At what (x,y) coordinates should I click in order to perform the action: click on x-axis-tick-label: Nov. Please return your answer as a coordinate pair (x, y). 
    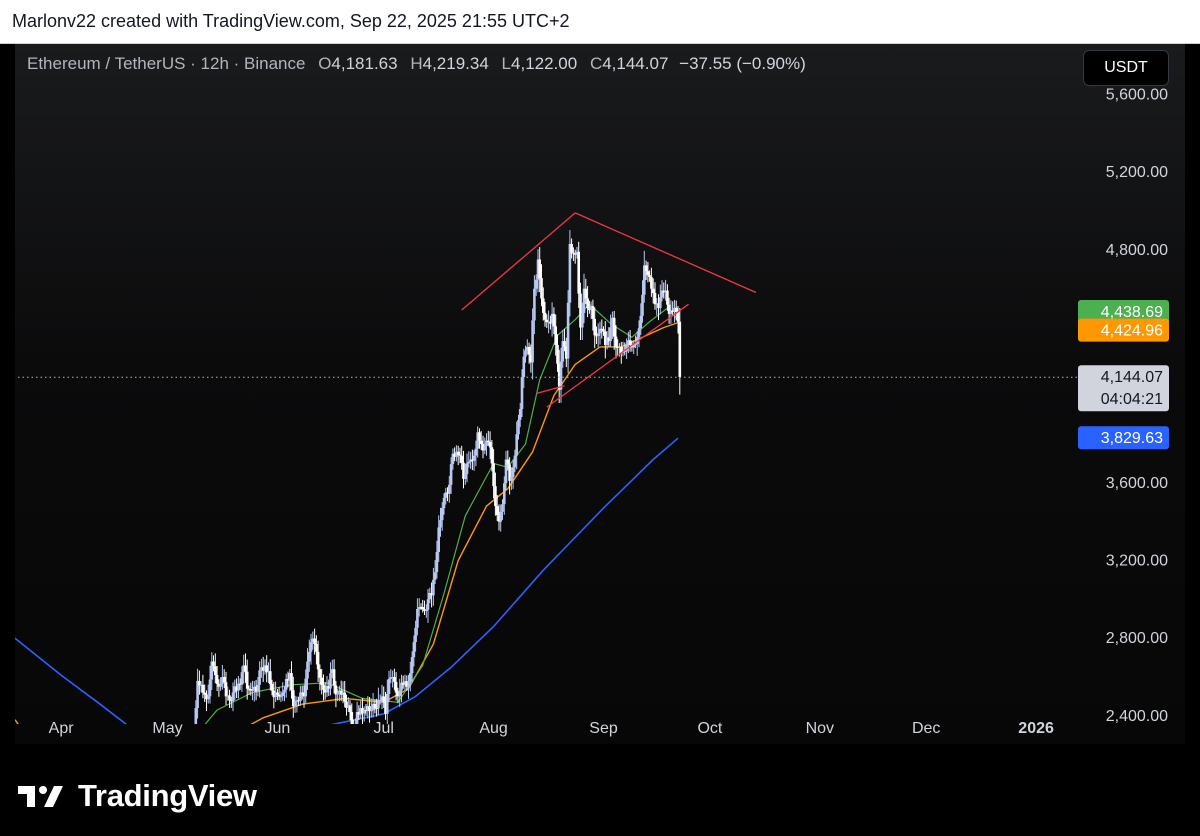
    Looking at the image, I should click on (820, 728).